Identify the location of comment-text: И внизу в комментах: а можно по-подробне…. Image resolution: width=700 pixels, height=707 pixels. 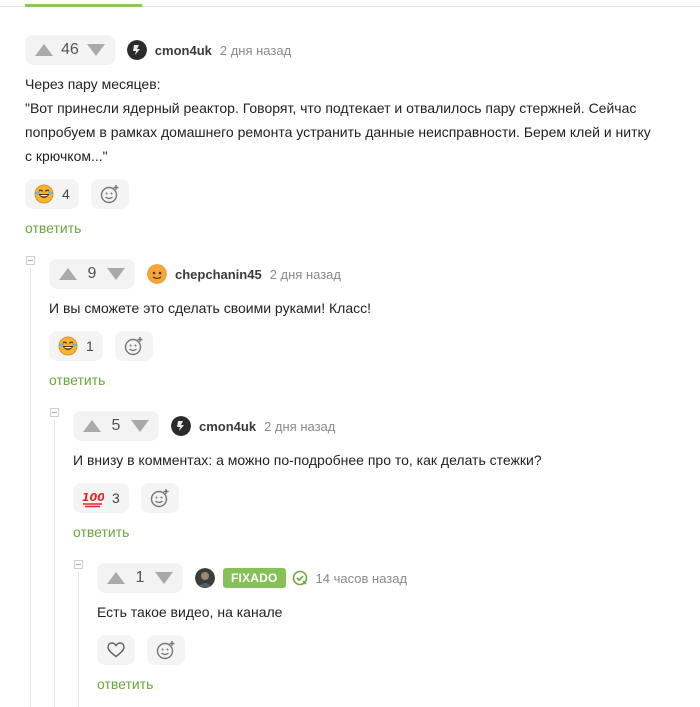
(373, 460).